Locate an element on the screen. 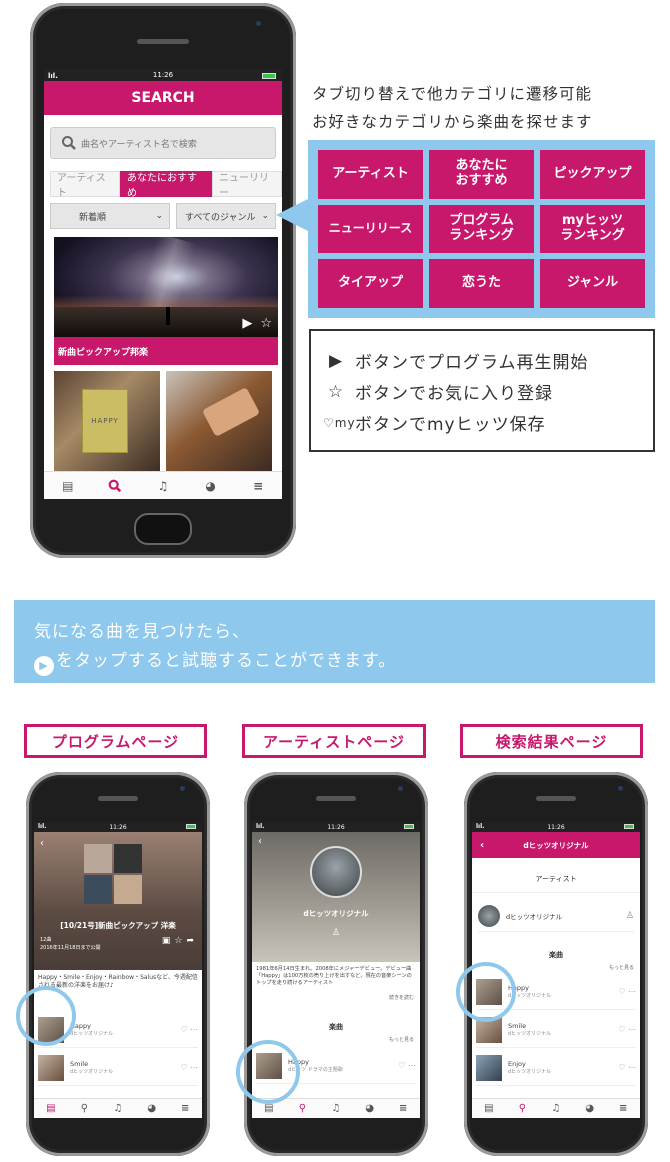  bottom-nav: ▤ ♫ ◕ ≡ is located at coordinates (163, 485).